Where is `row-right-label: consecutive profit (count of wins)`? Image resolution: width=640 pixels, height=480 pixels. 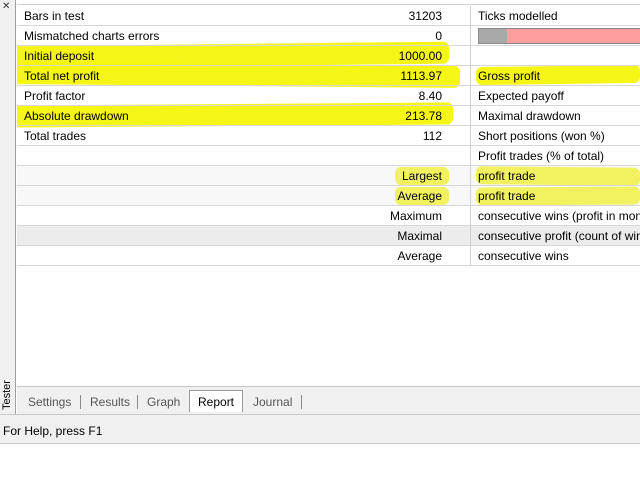 row-right-label: consecutive profit (count of wins) is located at coordinates (559, 236).